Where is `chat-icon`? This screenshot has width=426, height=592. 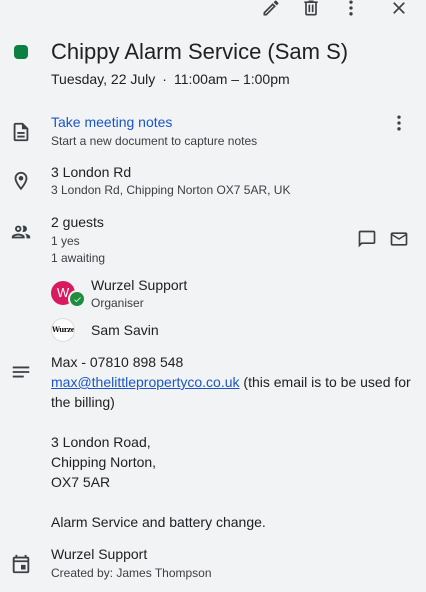 chat-icon is located at coordinates (367, 239).